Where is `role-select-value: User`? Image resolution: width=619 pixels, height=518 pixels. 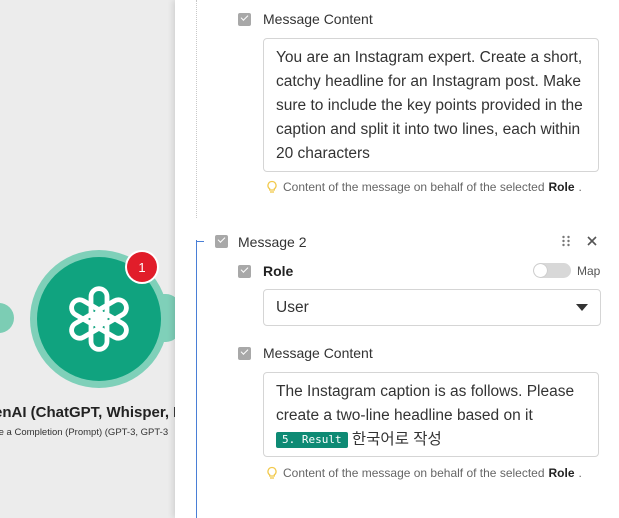
role-select-value: User is located at coordinates (292, 307).